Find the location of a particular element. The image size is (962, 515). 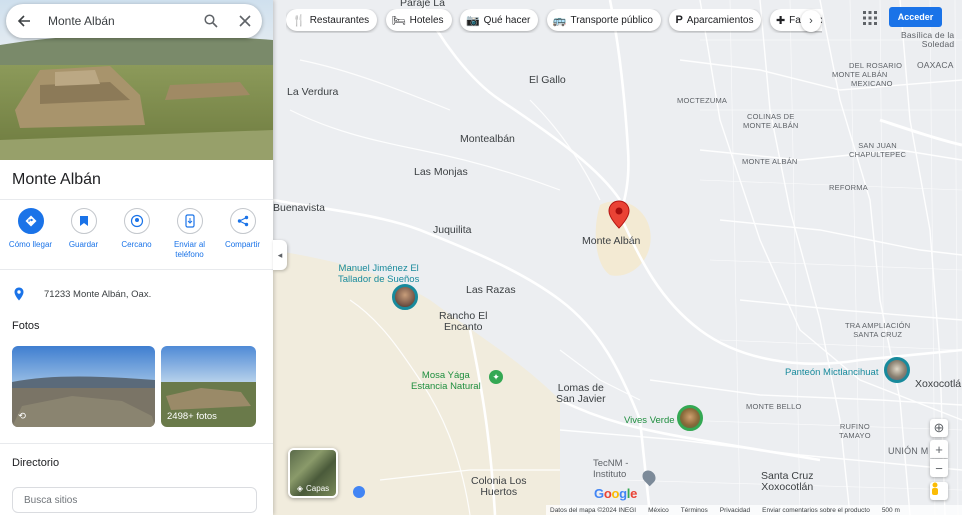

park-marker-icon: ✦ is located at coordinates (496, 377).